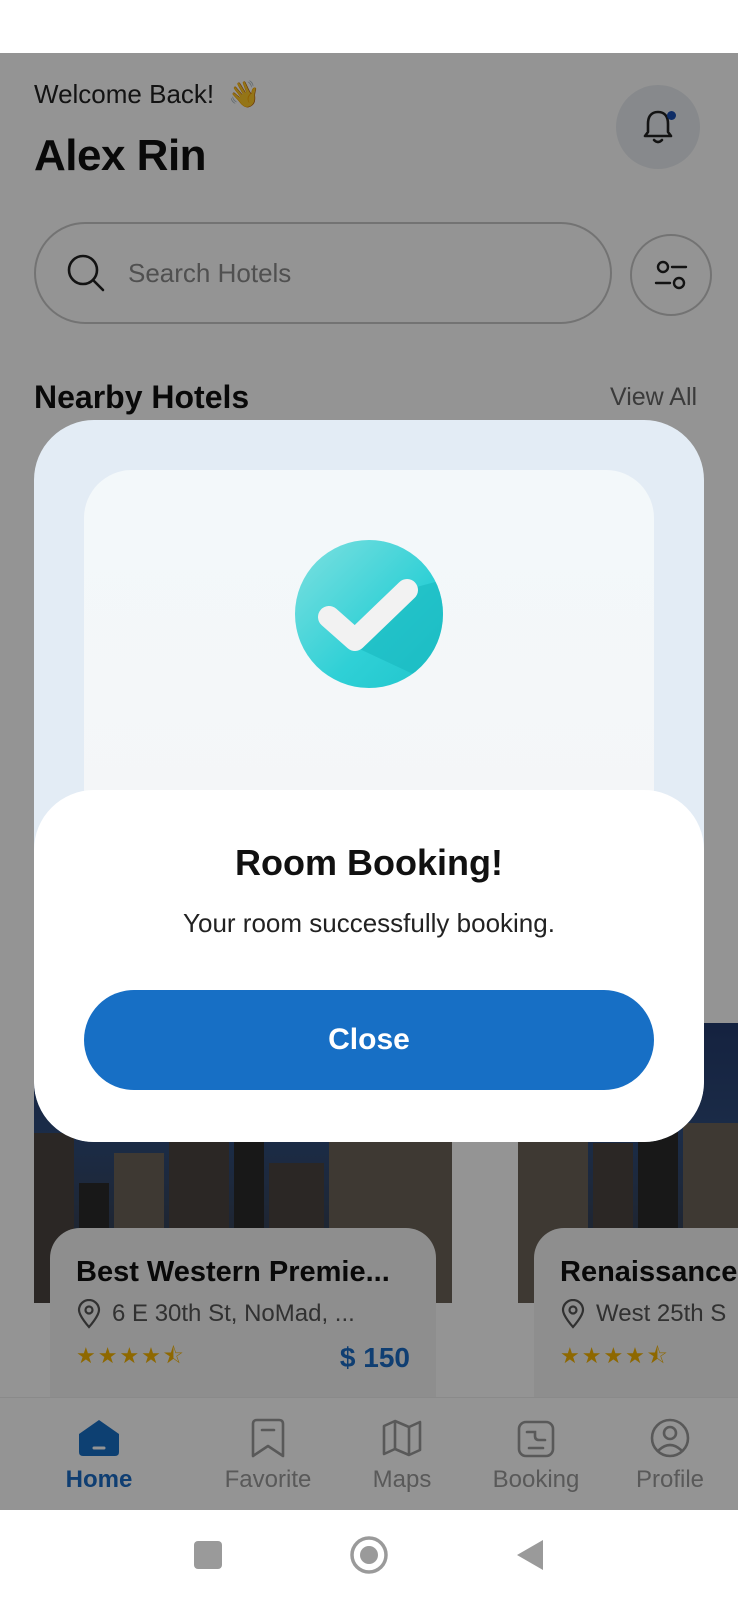  What do you see at coordinates (369, 1040) in the screenshot?
I see `close-button: Close` at bounding box center [369, 1040].